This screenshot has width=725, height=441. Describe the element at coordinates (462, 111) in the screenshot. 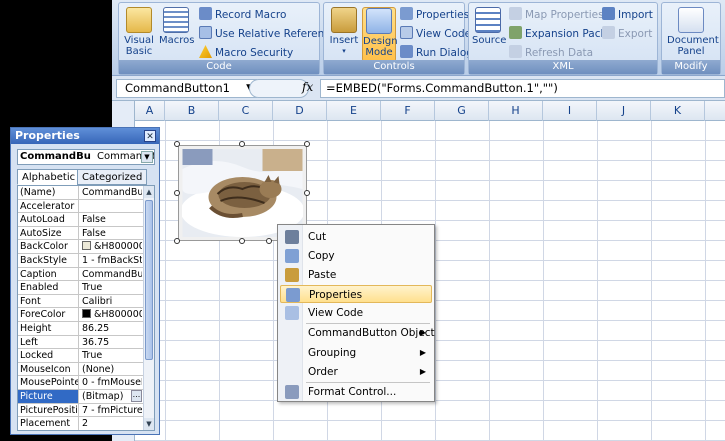

I see `column-header-g: G` at that location.